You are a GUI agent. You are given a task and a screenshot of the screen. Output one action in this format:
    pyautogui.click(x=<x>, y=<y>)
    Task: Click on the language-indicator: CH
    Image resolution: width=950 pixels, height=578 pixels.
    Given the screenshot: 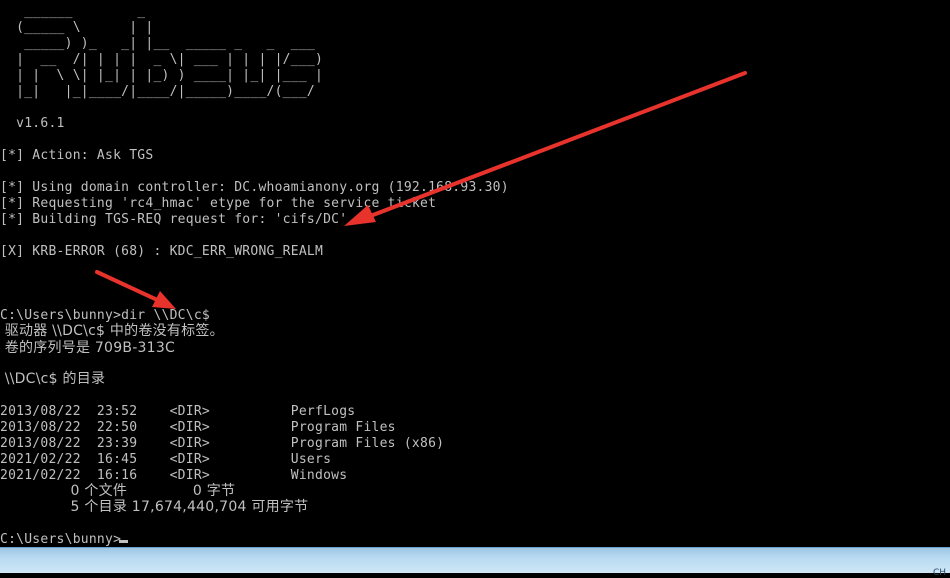 What is the action you would take?
    pyautogui.click(x=939, y=573)
    